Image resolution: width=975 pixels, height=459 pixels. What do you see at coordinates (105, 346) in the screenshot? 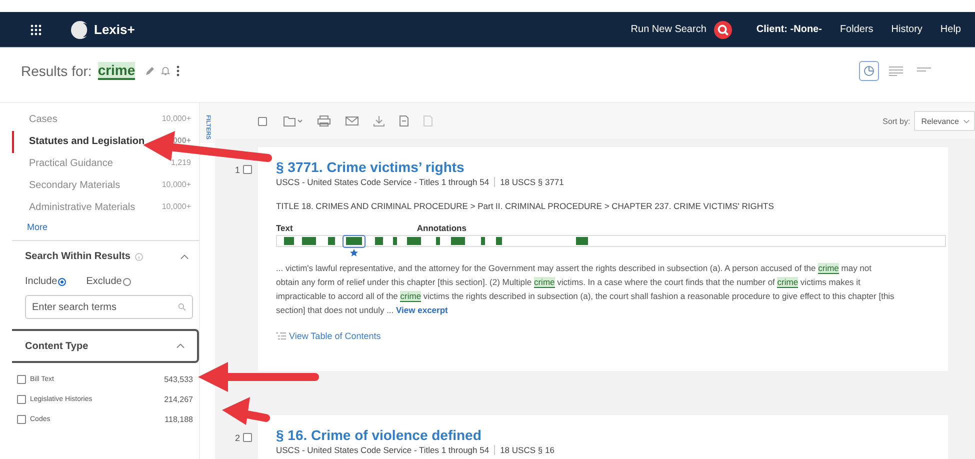
I see `content-type-header: Content Type` at bounding box center [105, 346].